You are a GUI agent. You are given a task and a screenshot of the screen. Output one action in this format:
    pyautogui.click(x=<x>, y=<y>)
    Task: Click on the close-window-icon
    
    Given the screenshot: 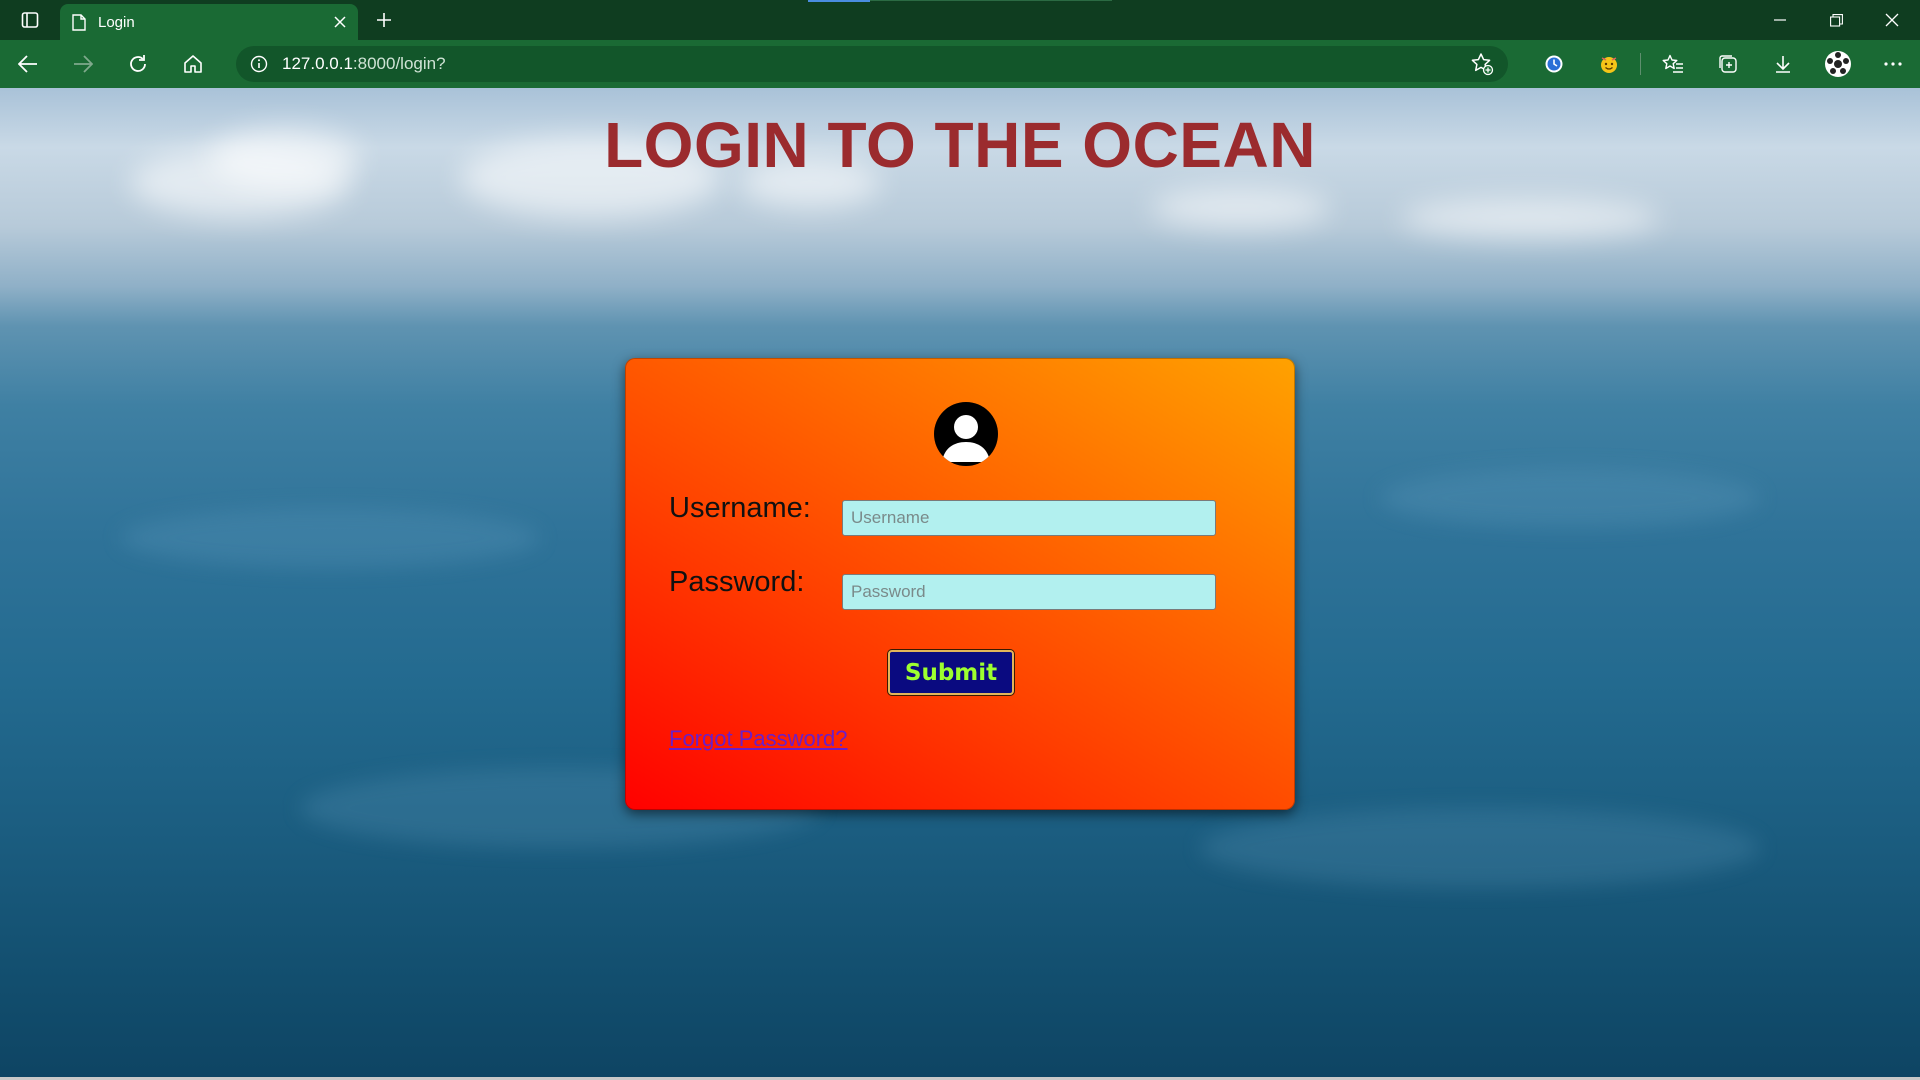 What is the action you would take?
    pyautogui.click(x=1892, y=20)
    